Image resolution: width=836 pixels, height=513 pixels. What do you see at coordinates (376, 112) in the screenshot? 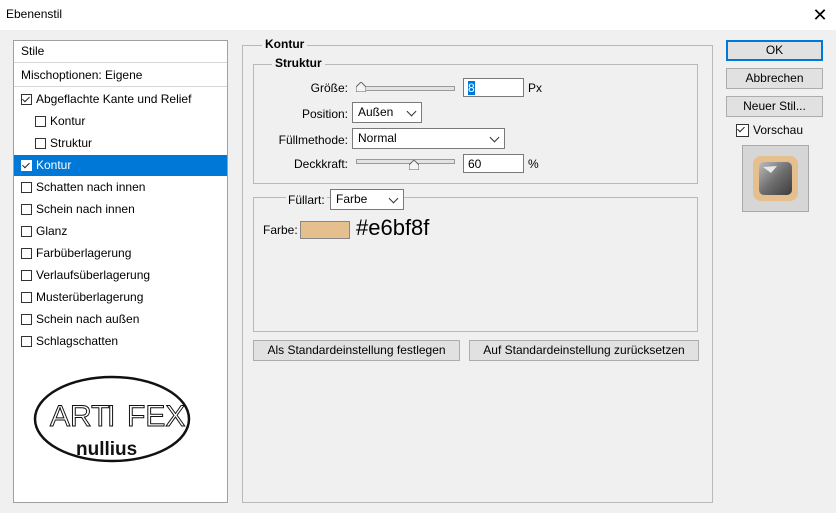
I see `position-value: Außen` at bounding box center [376, 112].